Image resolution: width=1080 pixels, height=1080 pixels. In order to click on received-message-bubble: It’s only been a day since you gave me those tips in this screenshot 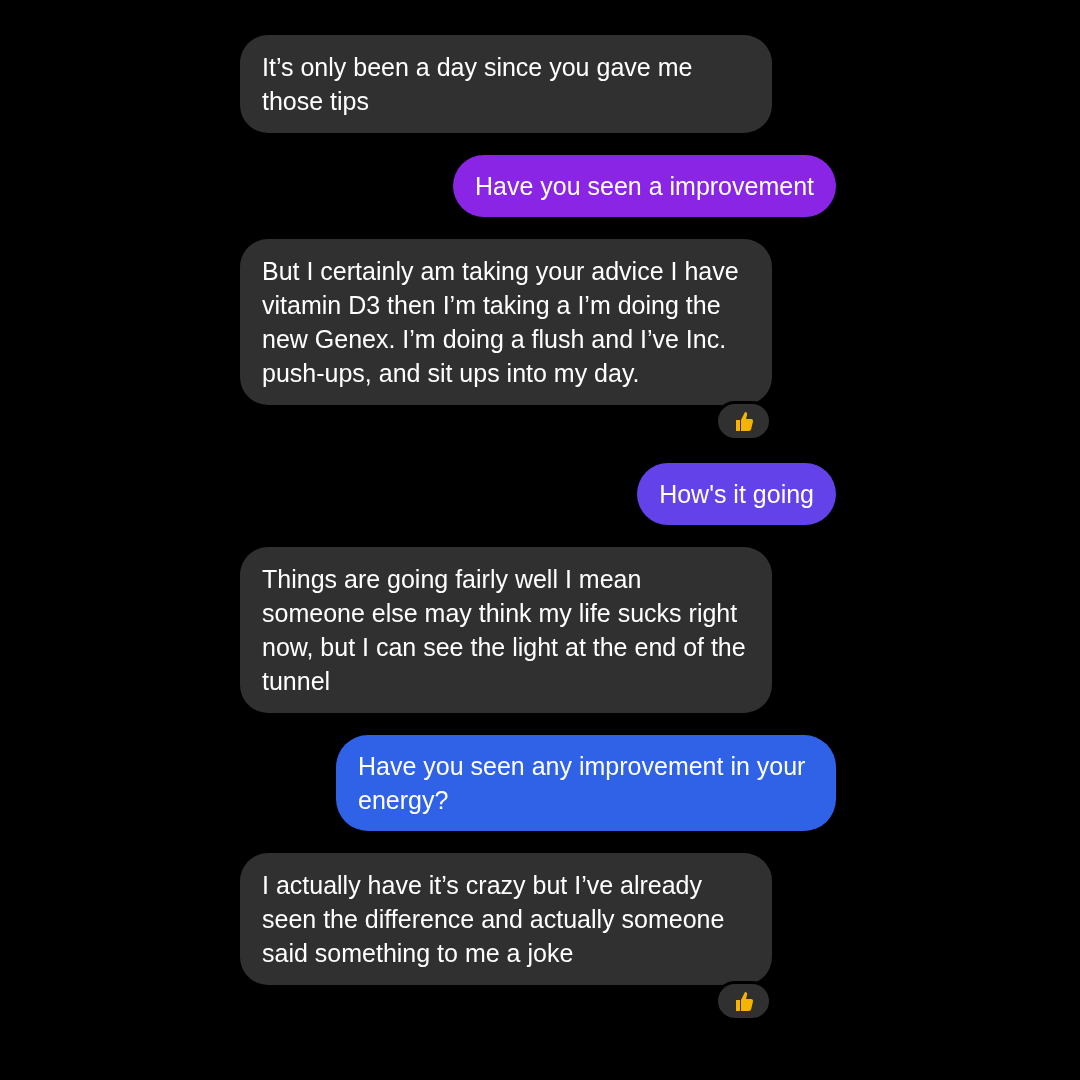, I will do `click(506, 84)`.